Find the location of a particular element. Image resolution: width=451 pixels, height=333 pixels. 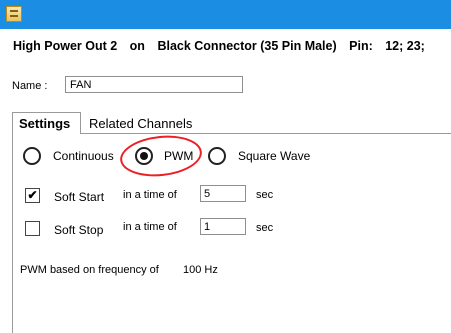

soft-start-time-label: in a time of is located at coordinates (150, 195).